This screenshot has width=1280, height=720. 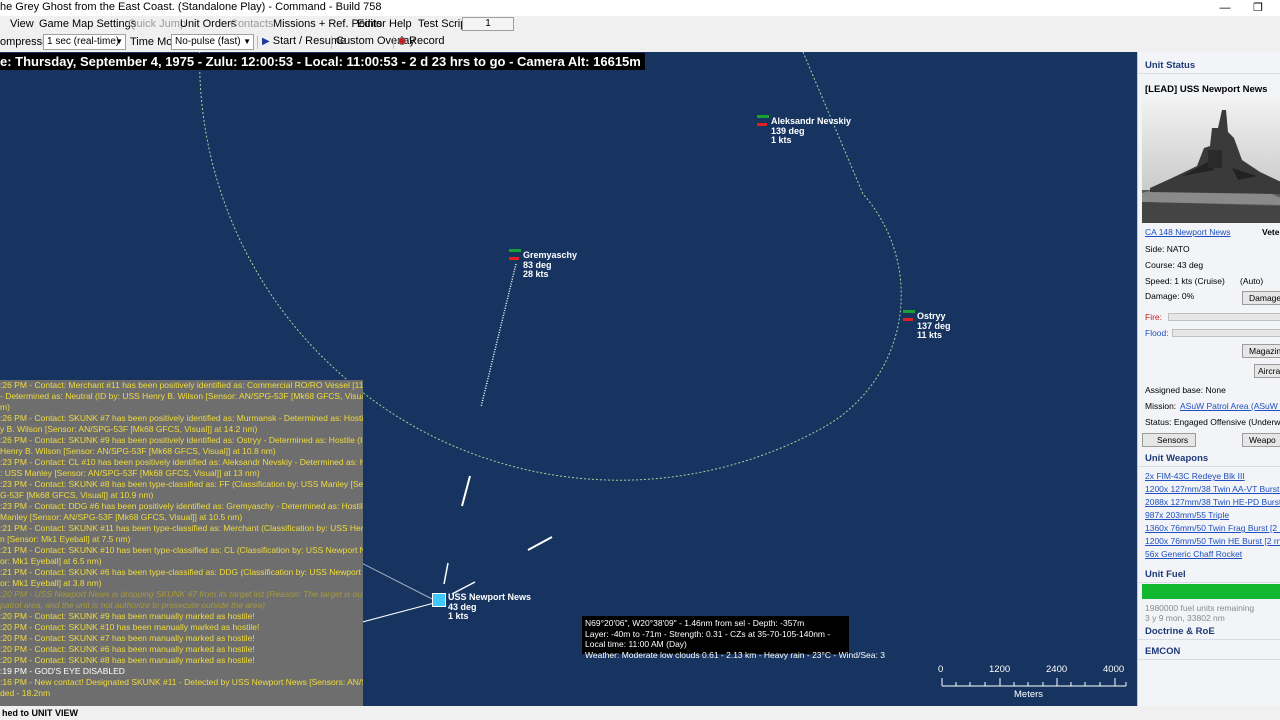 I want to click on unit-side: Side: NATO, so click(x=1167, y=249).